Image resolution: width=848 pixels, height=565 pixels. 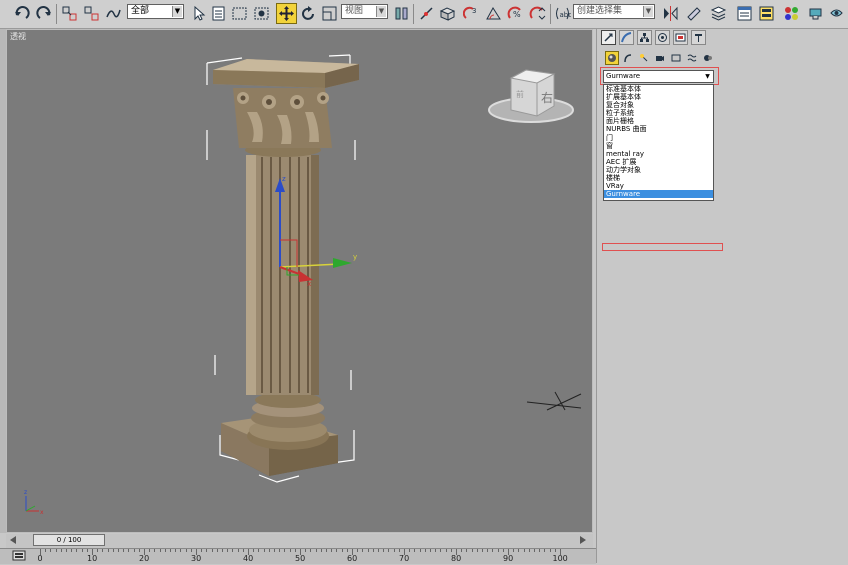 I want to click on schematic-view-icon, so click(x=766, y=13).